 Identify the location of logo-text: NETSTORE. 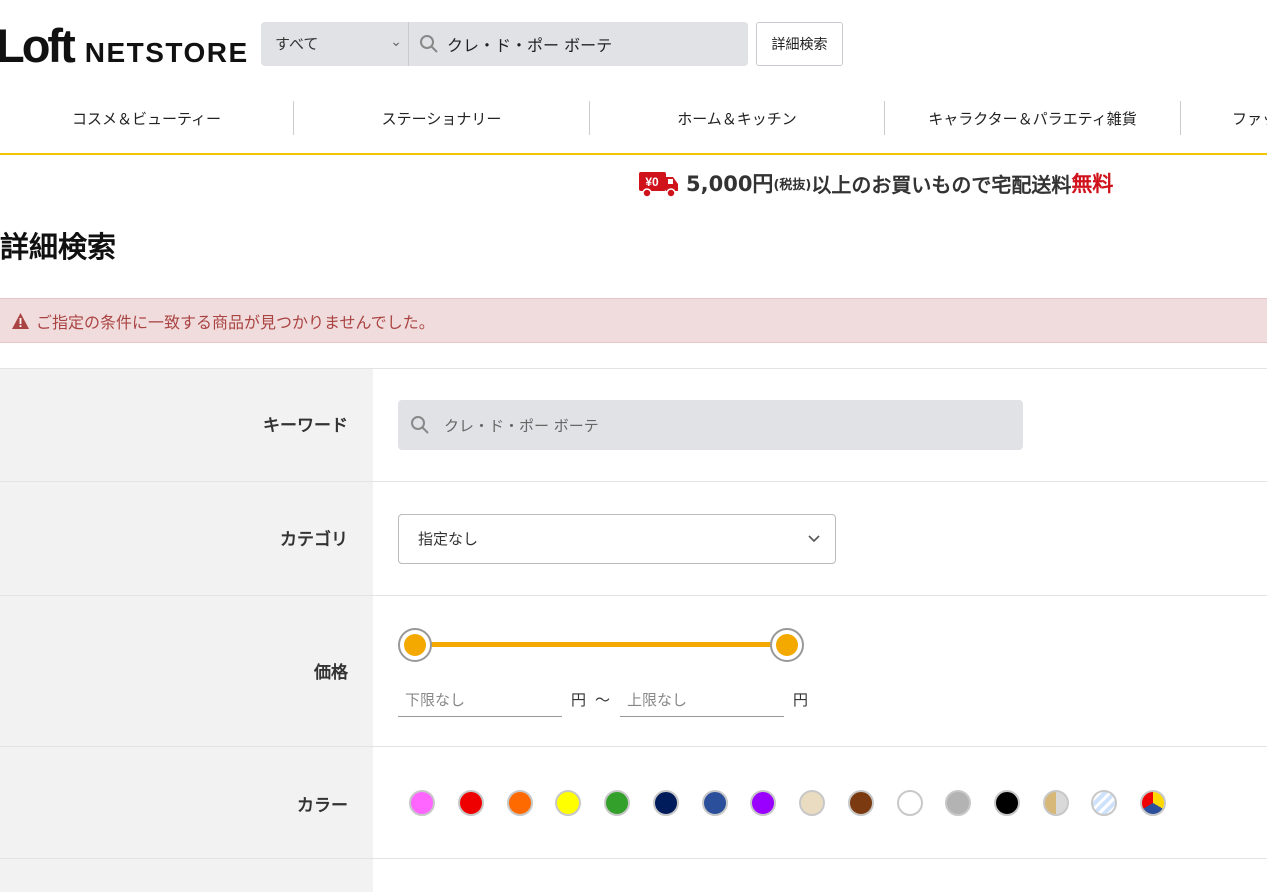
(166, 52).